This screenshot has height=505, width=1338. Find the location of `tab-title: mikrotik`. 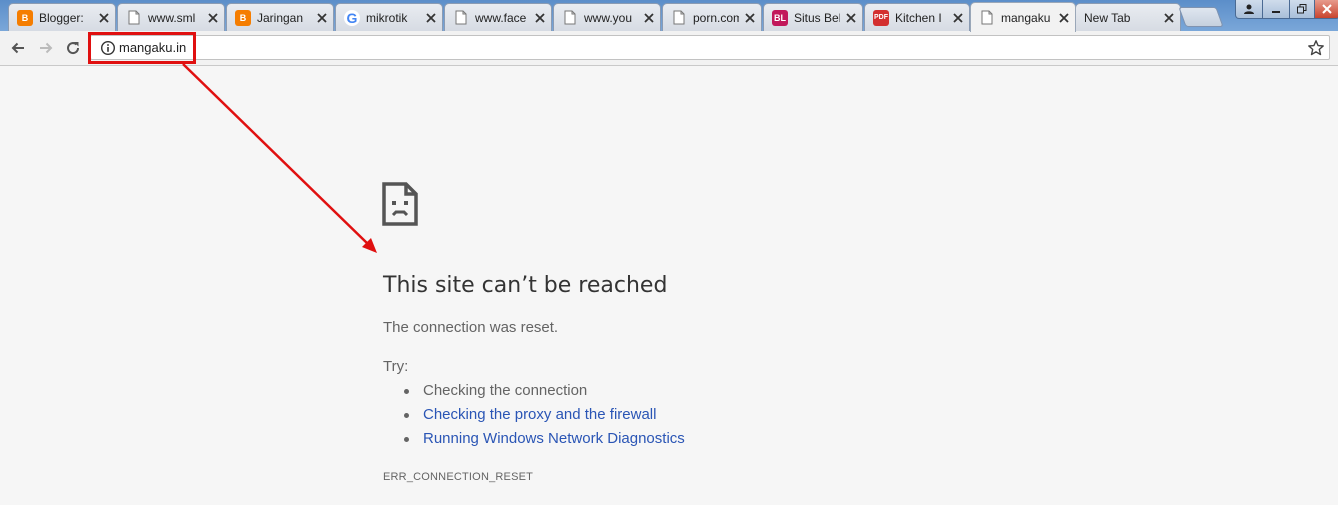

tab-title: mikrotik is located at coordinates (387, 17).